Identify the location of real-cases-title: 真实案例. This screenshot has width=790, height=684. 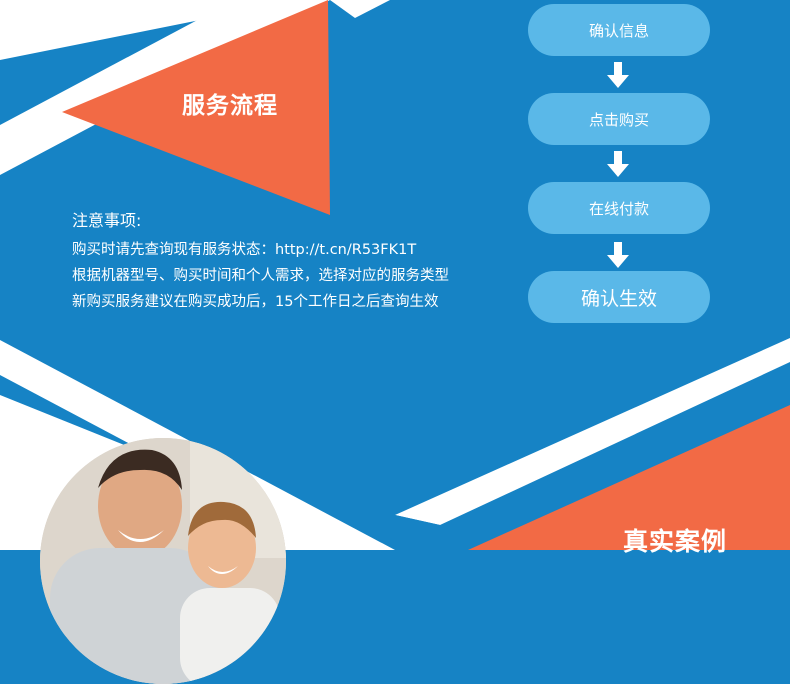
(674, 541).